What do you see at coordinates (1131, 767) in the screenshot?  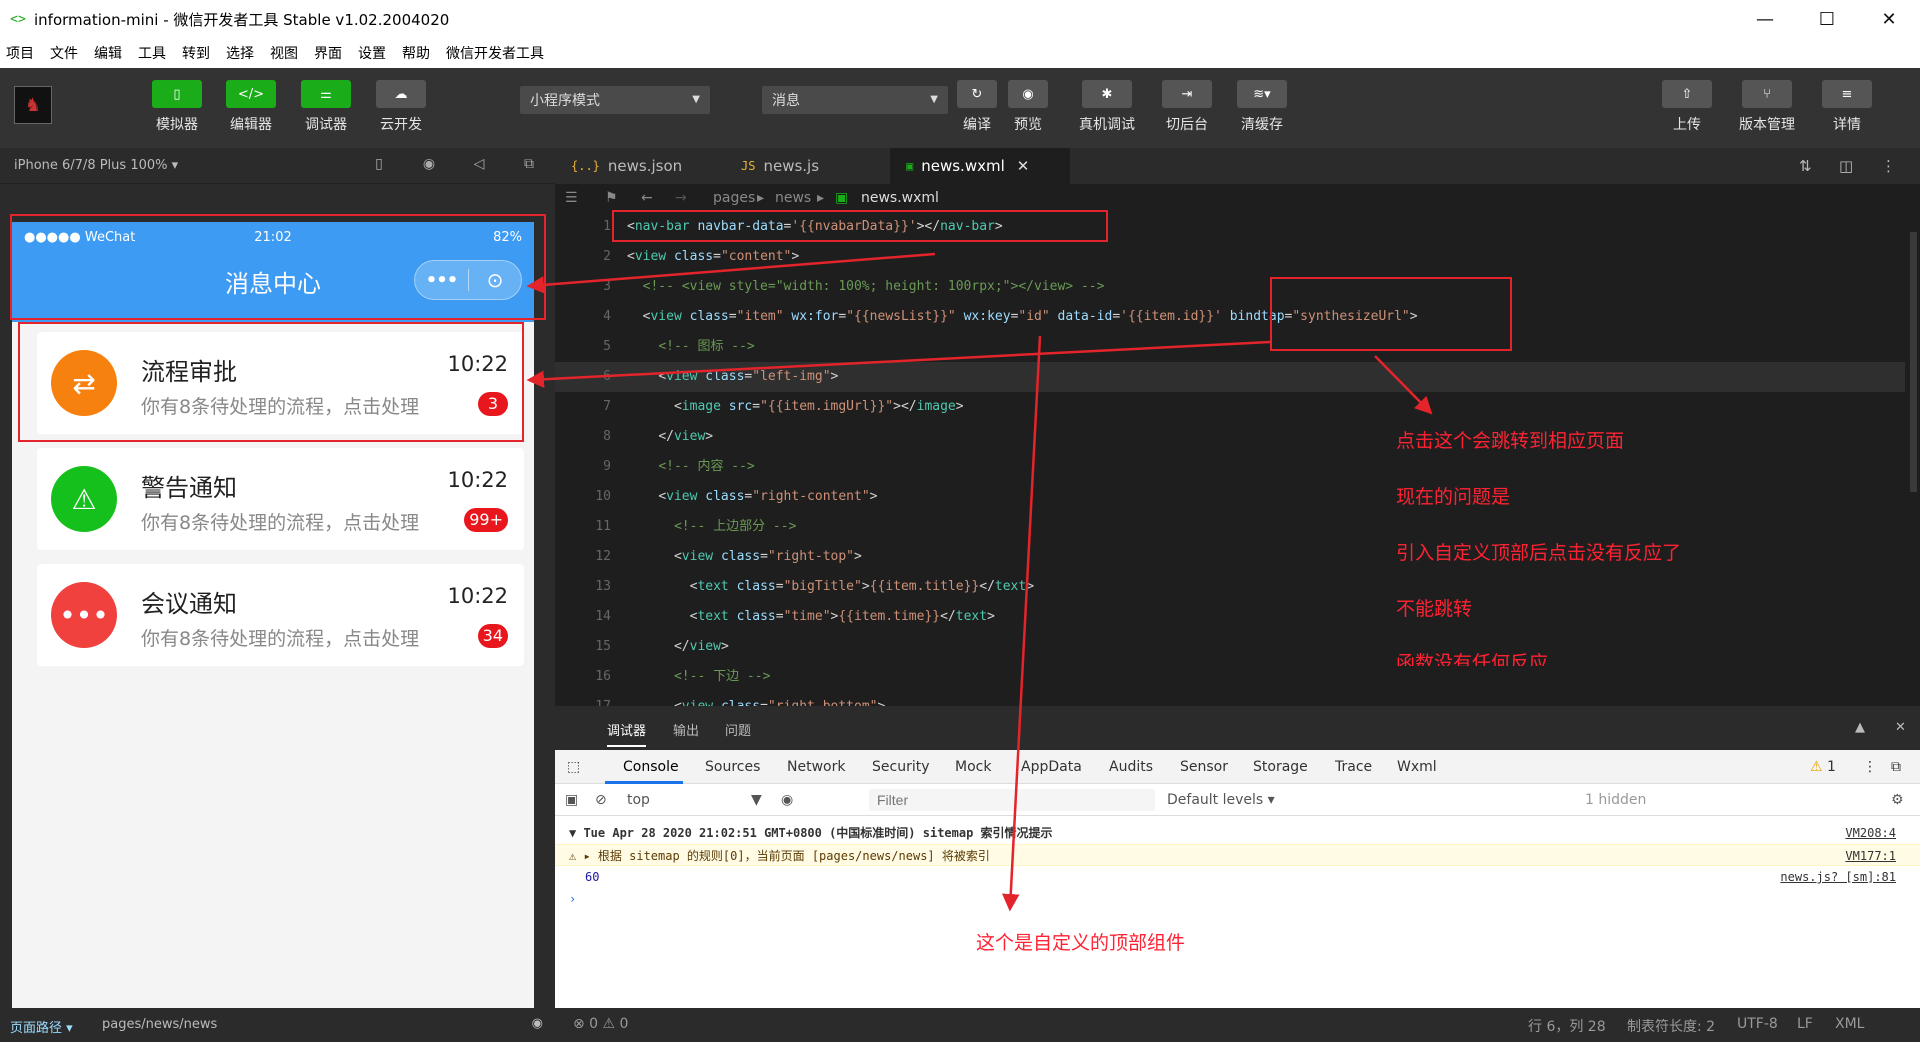 I see `tab-audits: Audits` at bounding box center [1131, 767].